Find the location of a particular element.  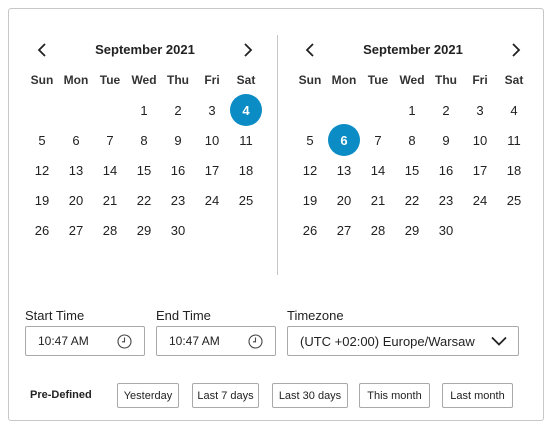

day-number: 28 is located at coordinates (110, 230).